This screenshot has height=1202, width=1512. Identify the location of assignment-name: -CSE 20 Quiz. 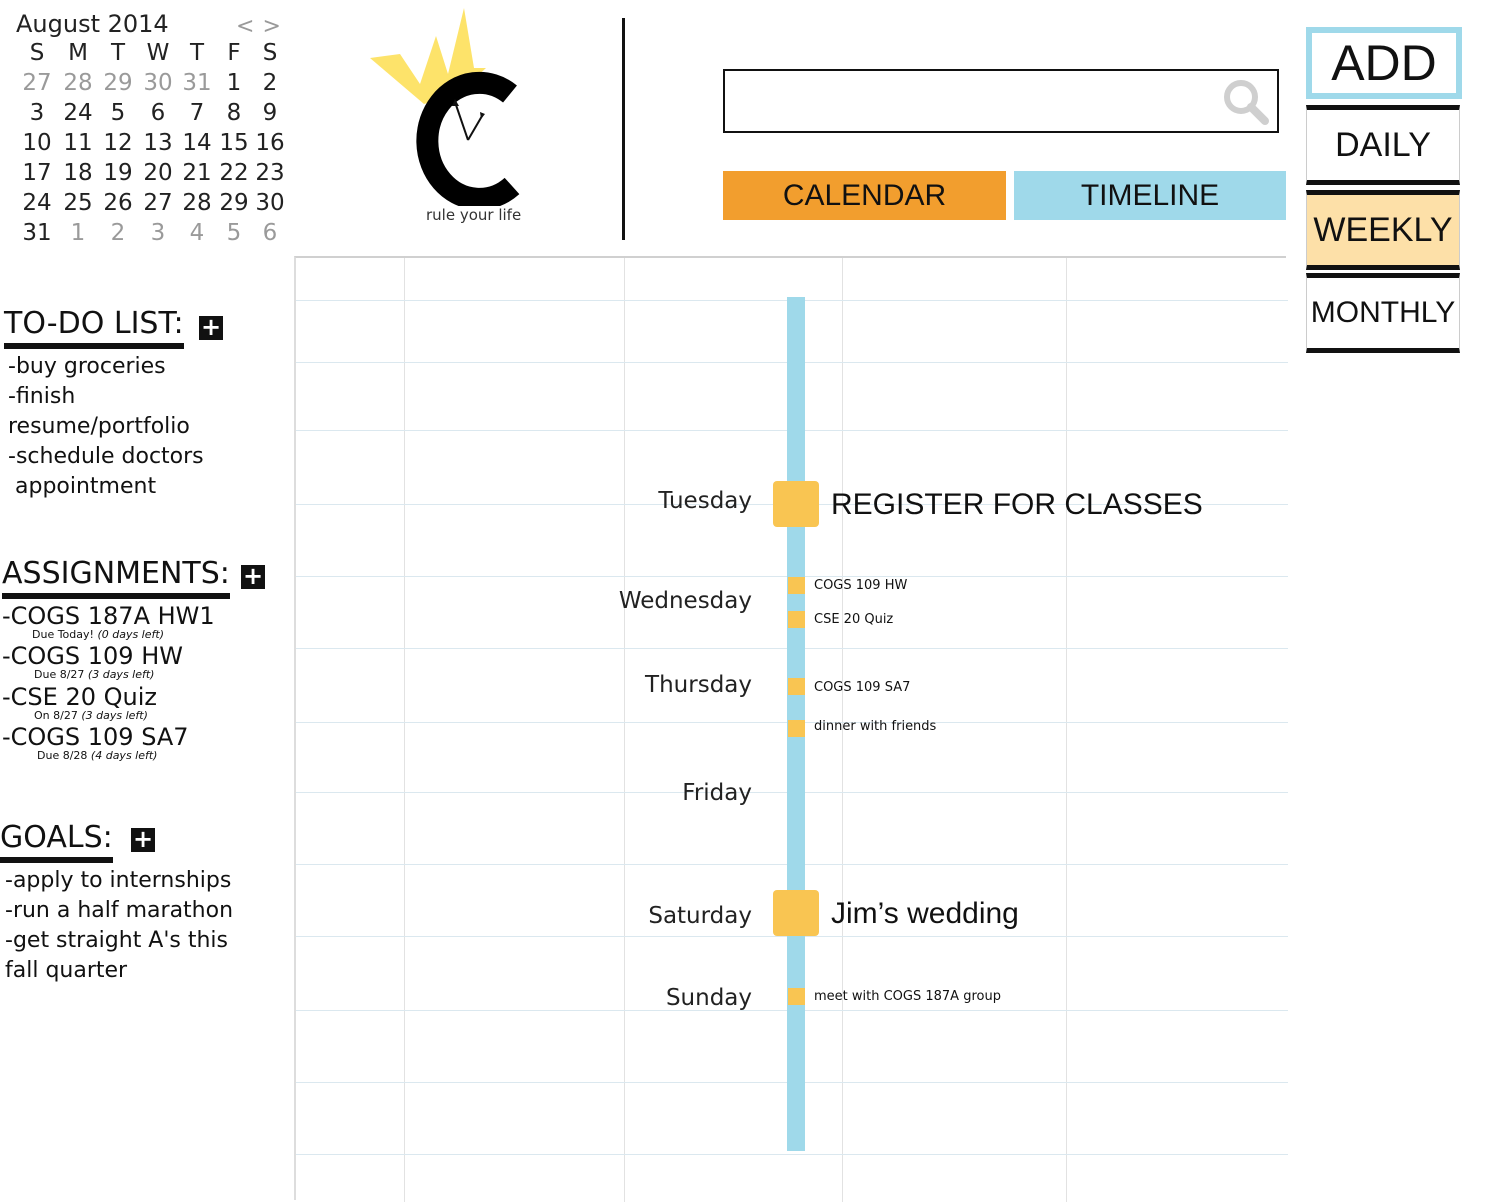
(79, 697).